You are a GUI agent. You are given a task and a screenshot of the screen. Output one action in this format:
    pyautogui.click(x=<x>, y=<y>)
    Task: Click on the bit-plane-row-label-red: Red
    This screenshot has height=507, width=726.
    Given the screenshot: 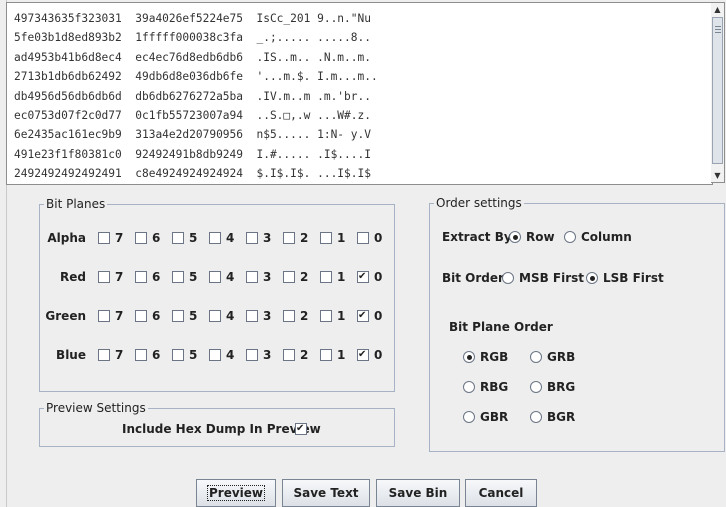 What is the action you would take?
    pyautogui.click(x=73, y=277)
    